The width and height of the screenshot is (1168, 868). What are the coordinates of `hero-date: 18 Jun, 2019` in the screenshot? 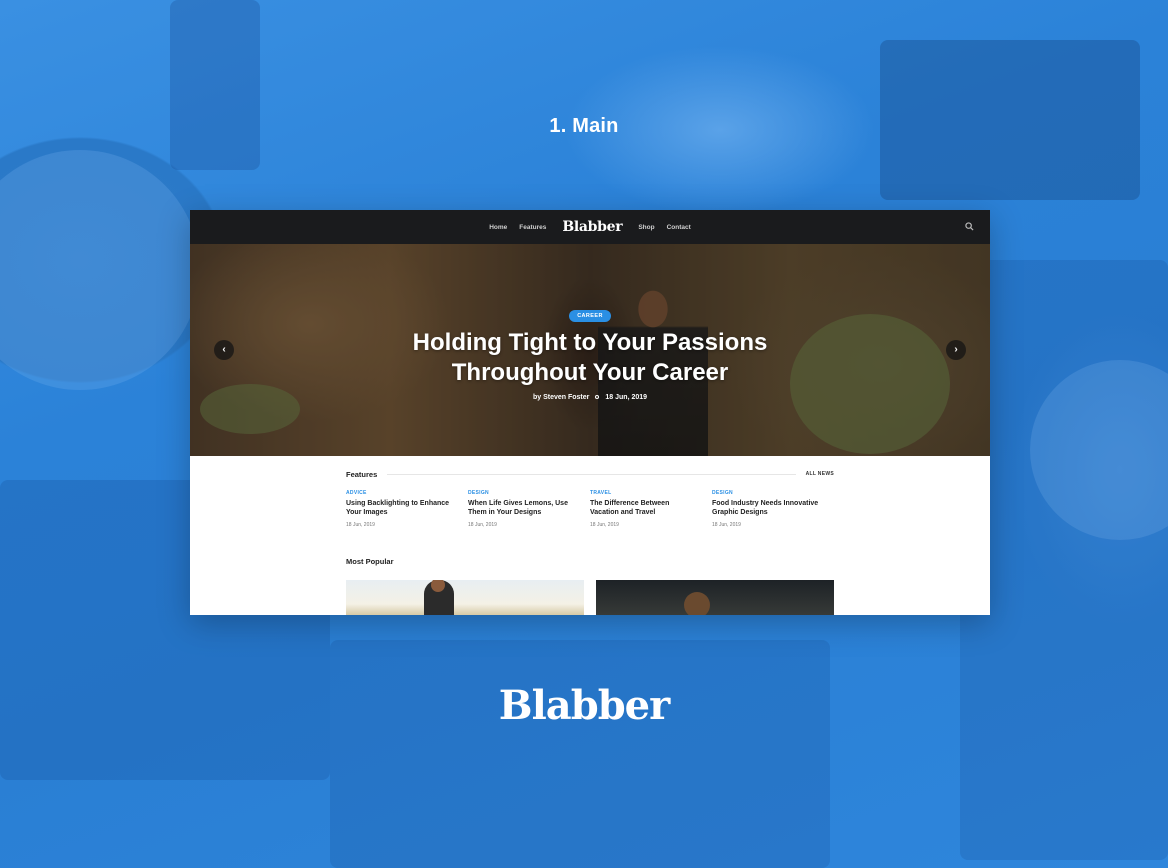 It's located at (626, 397).